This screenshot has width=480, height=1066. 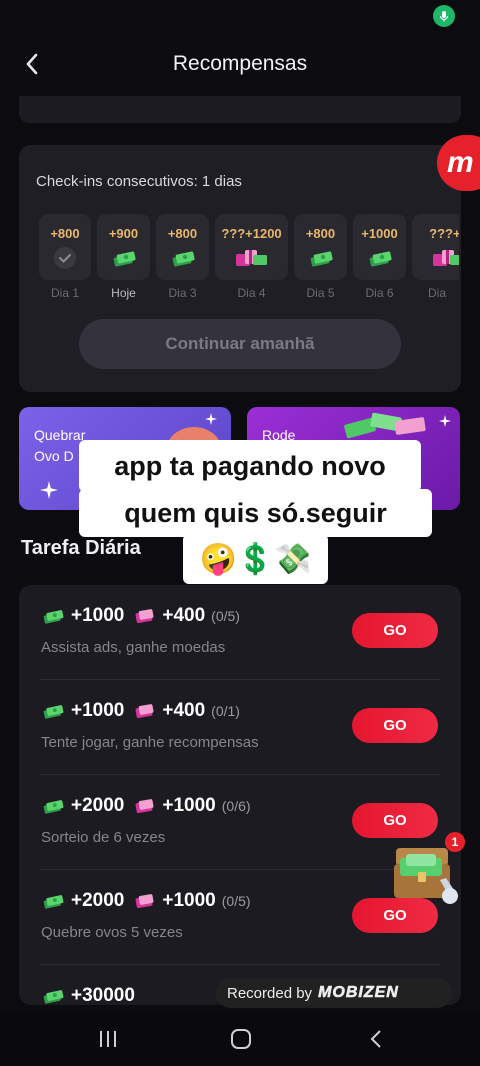 I want to click on task-description: Sorteio de 6 vezes, so click(x=103, y=837).